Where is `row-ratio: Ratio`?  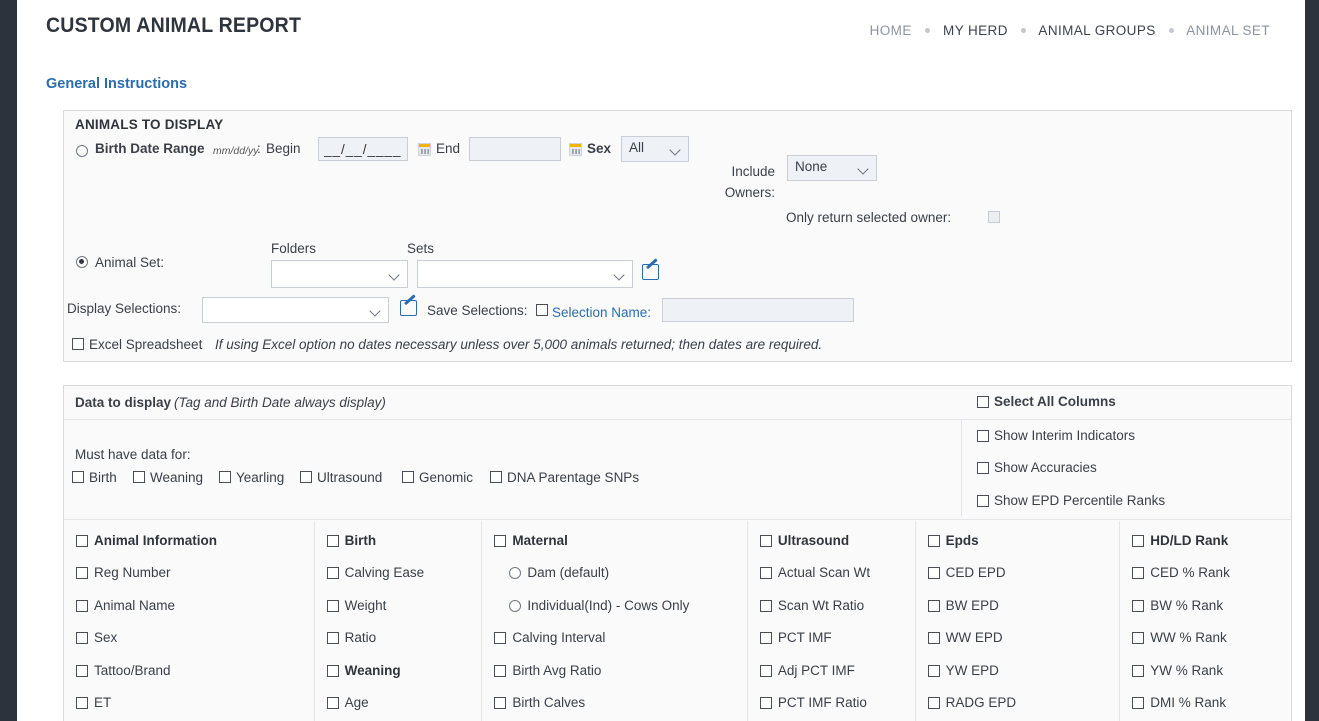
row-ratio: Ratio is located at coordinates (404, 647).